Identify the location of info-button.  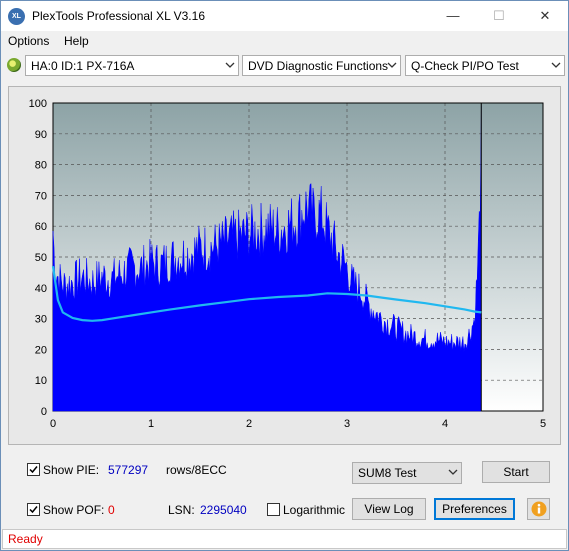
(538, 509).